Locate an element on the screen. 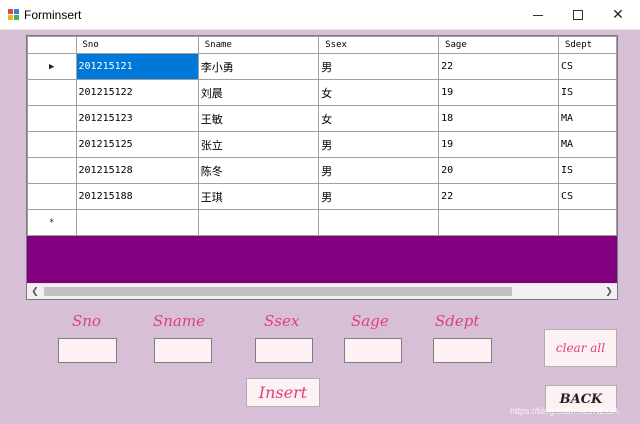 The width and height of the screenshot is (640, 424). label-sage: Sage is located at coordinates (370, 321).